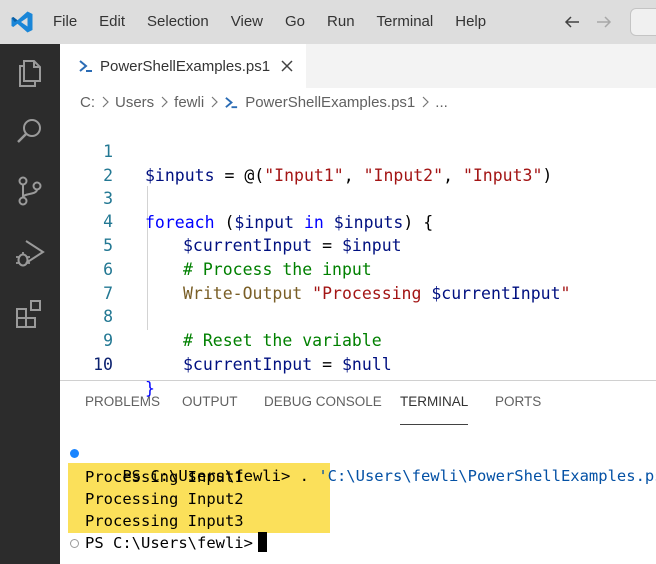 The height and width of the screenshot is (564, 656). What do you see at coordinates (134, 102) in the screenshot?
I see `breadcrumb-users: Users` at bounding box center [134, 102].